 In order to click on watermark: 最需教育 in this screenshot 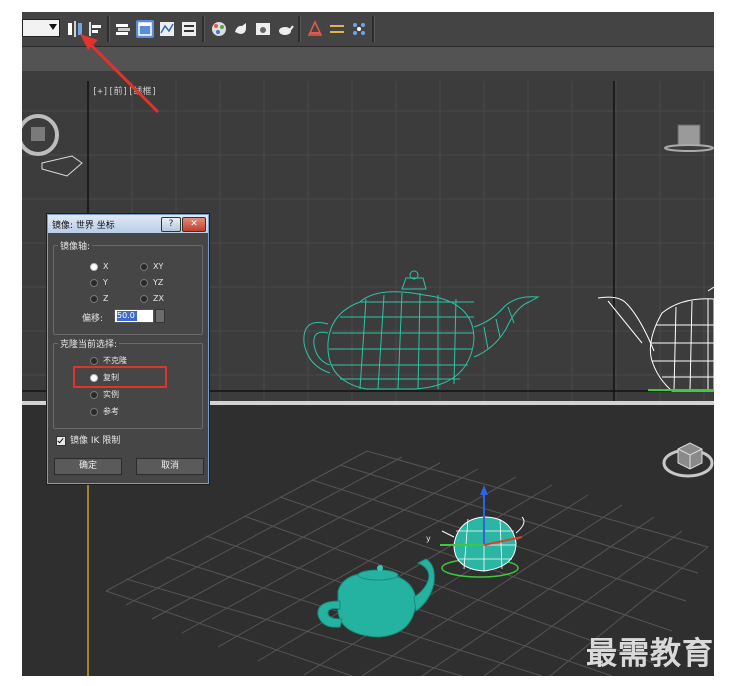, I will do `click(650, 654)`.